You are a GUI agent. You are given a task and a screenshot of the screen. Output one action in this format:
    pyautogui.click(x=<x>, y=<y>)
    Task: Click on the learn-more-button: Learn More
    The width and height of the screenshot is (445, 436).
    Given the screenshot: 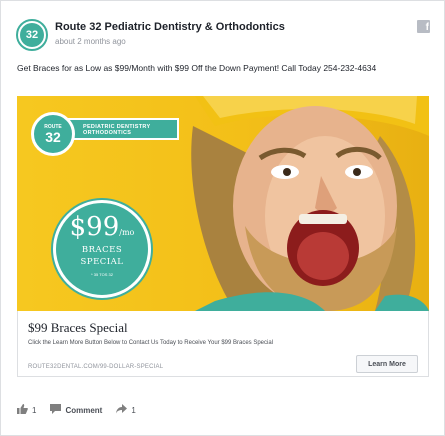 What is the action you would take?
    pyautogui.click(x=387, y=364)
    